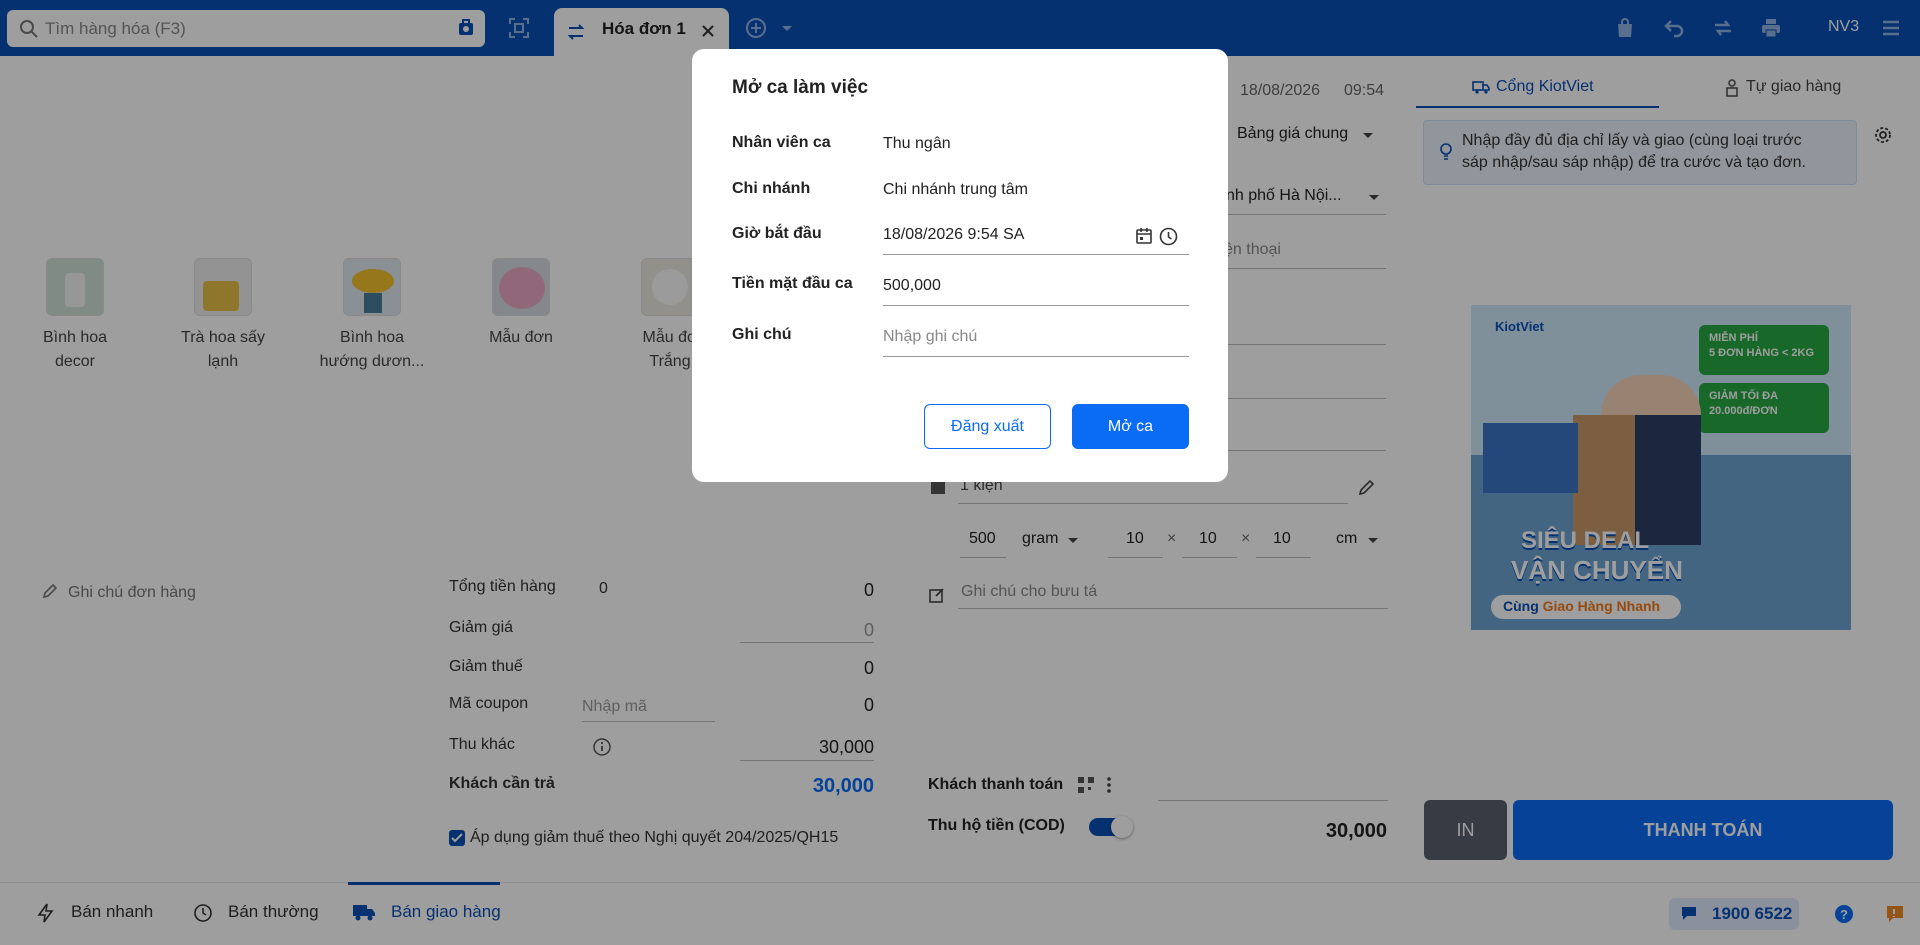 The width and height of the screenshot is (1920, 945). Describe the element at coordinates (777, 233) in the screenshot. I see `start-time-label: Giờ bắt đầu` at that location.